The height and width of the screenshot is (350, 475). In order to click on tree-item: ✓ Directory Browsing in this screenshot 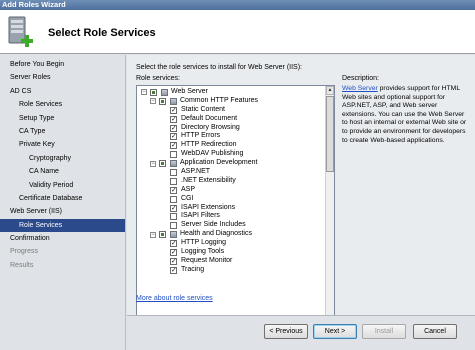, I will do `click(231, 128)`.